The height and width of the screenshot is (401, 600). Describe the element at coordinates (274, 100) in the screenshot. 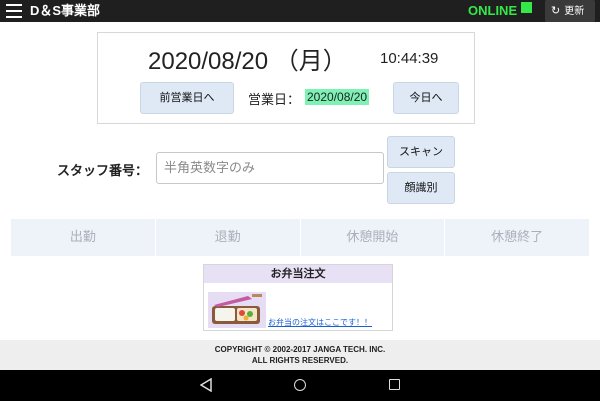

I see `business-day-label: 営業日：` at that location.